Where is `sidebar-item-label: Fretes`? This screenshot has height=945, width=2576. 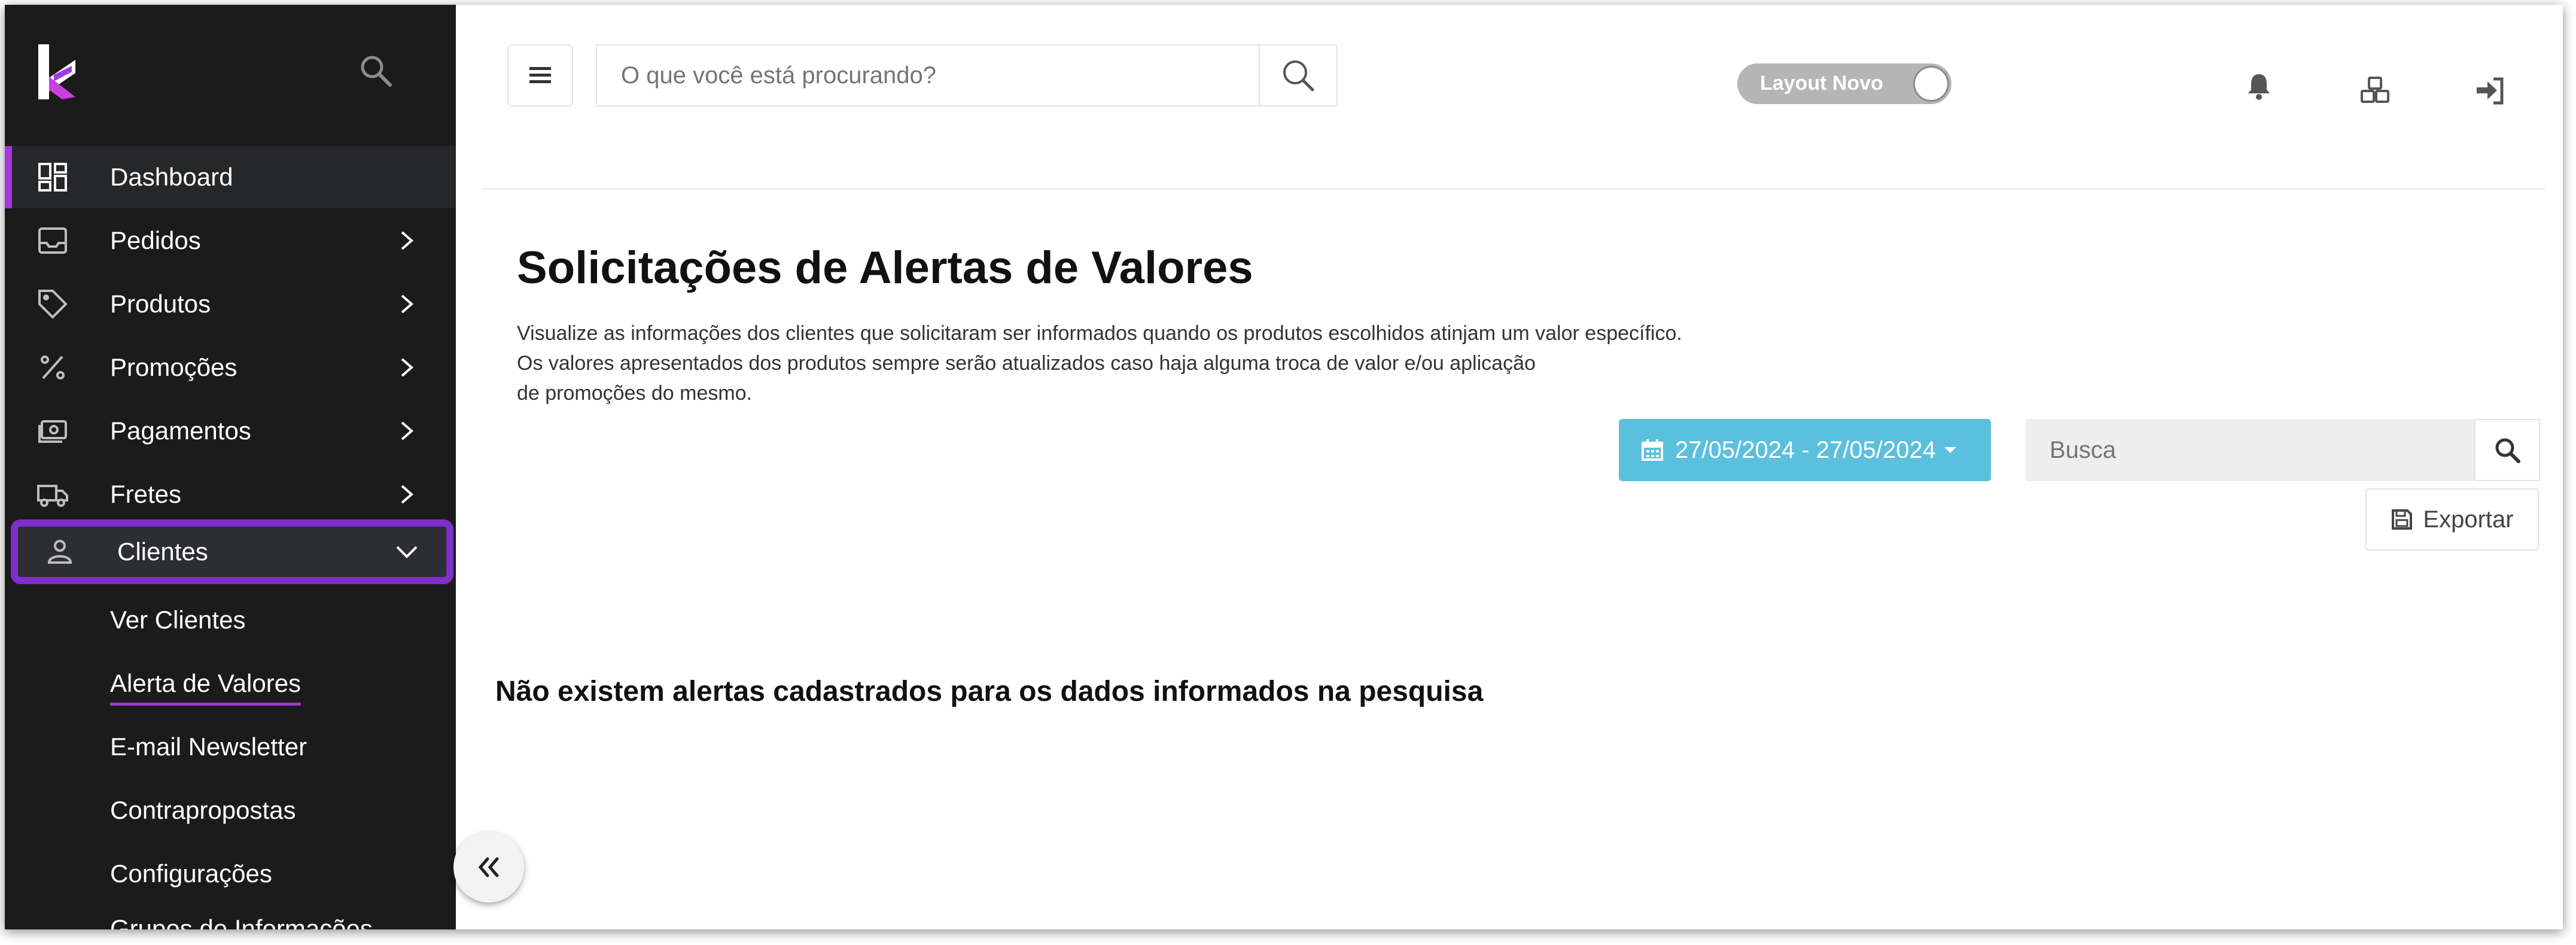
sidebar-item-label: Fretes is located at coordinates (146, 494).